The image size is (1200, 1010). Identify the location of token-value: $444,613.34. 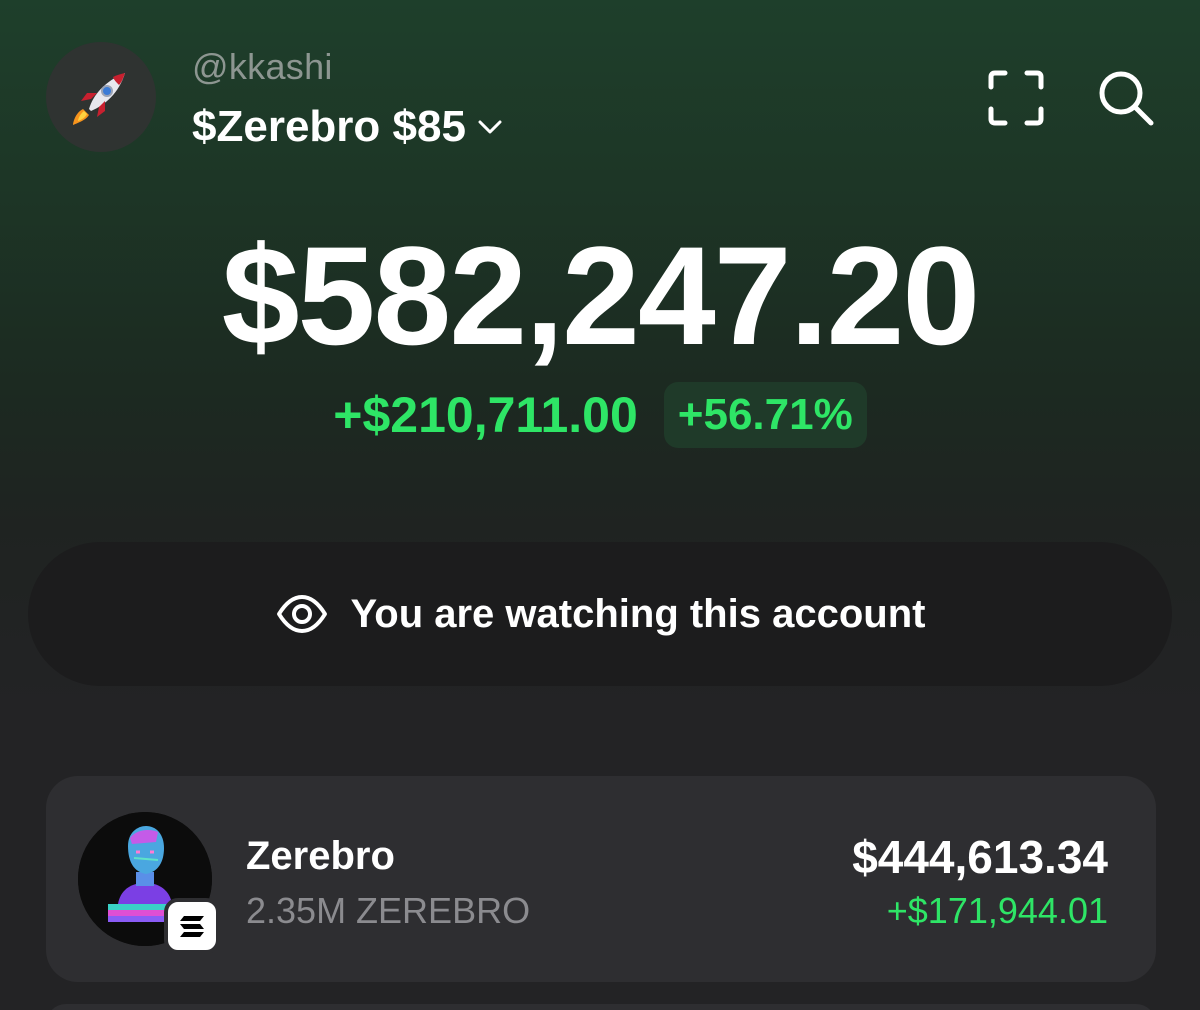
(980, 857).